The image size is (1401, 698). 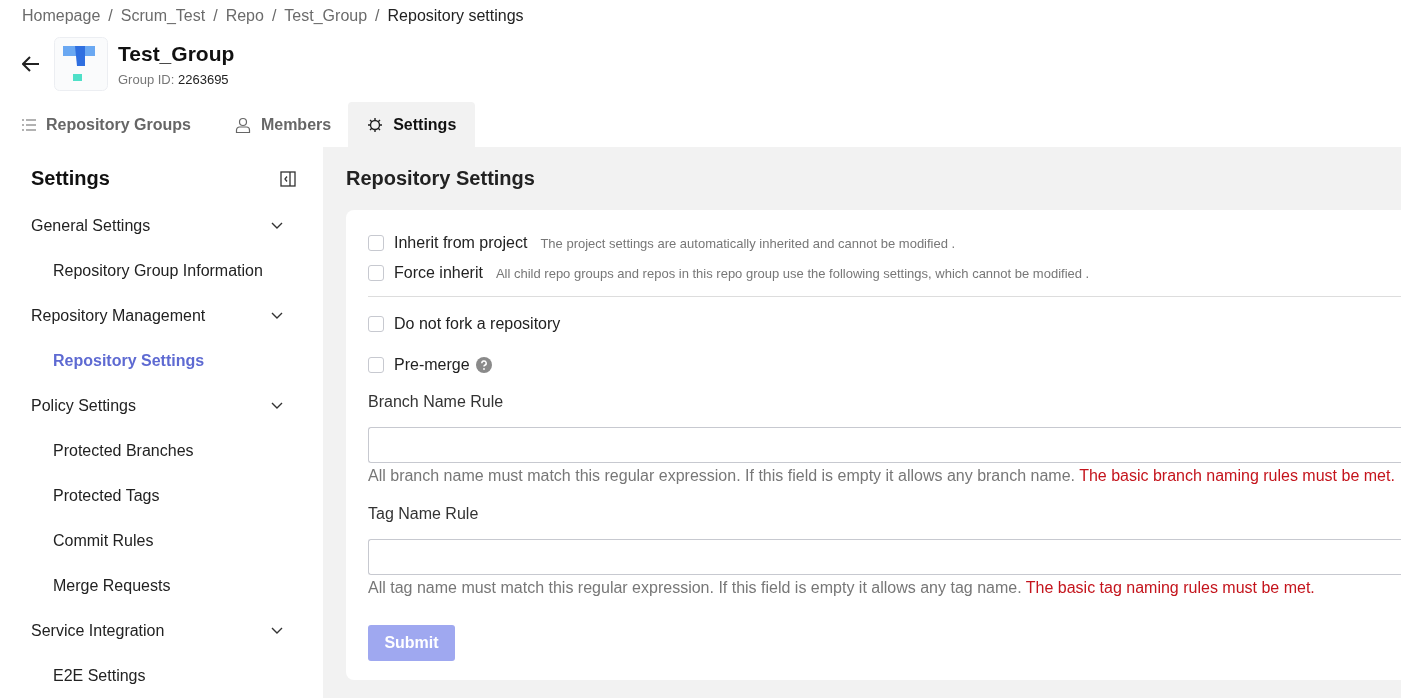 I want to click on field-label: Tag Name Rule, so click(x=424, y=514).